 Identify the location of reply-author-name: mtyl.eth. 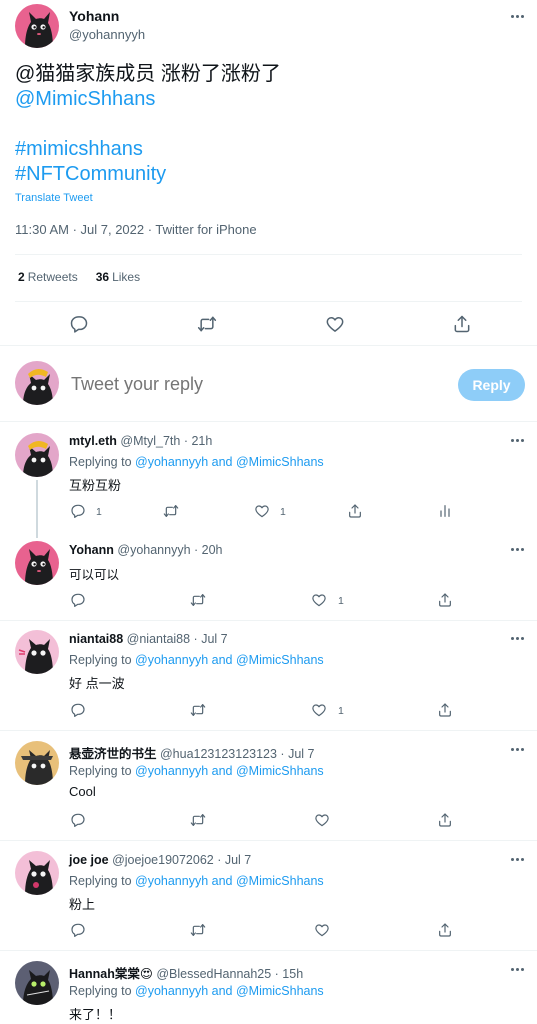
(93, 441).